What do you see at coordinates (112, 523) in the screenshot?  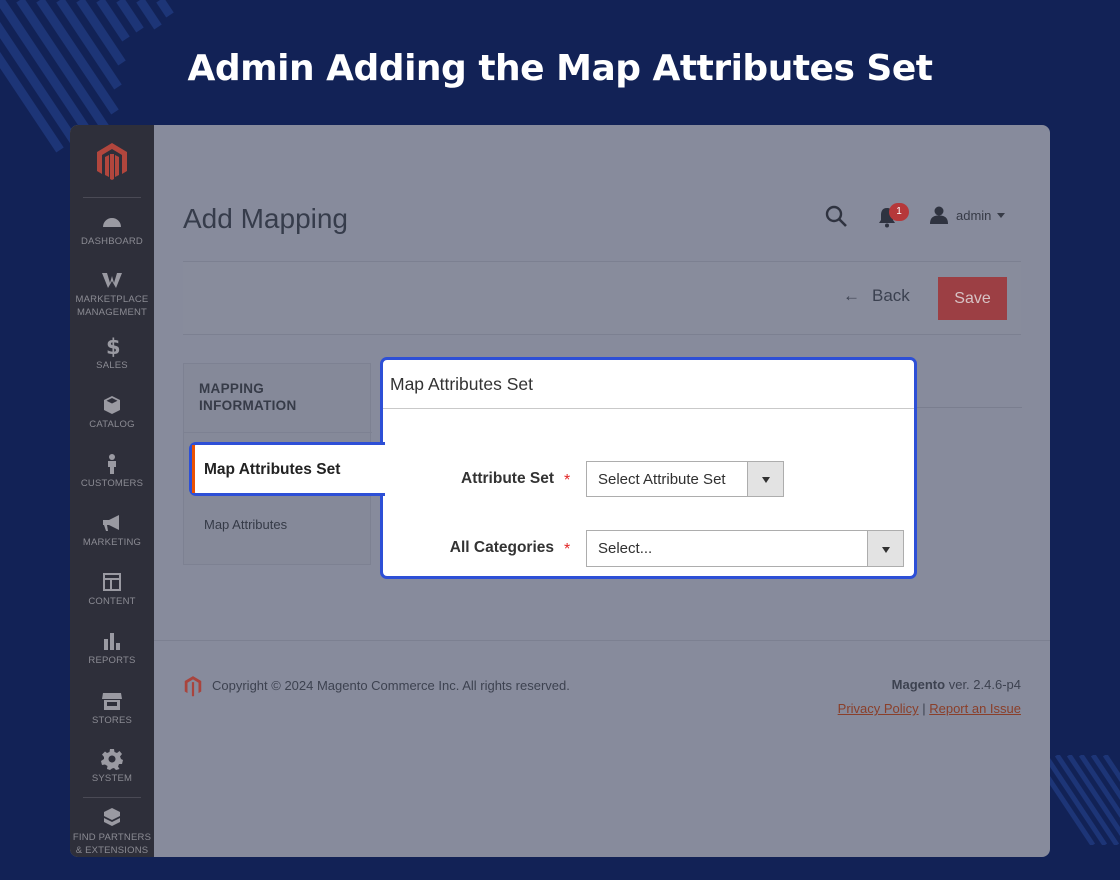 I see `megaphone-icon` at bounding box center [112, 523].